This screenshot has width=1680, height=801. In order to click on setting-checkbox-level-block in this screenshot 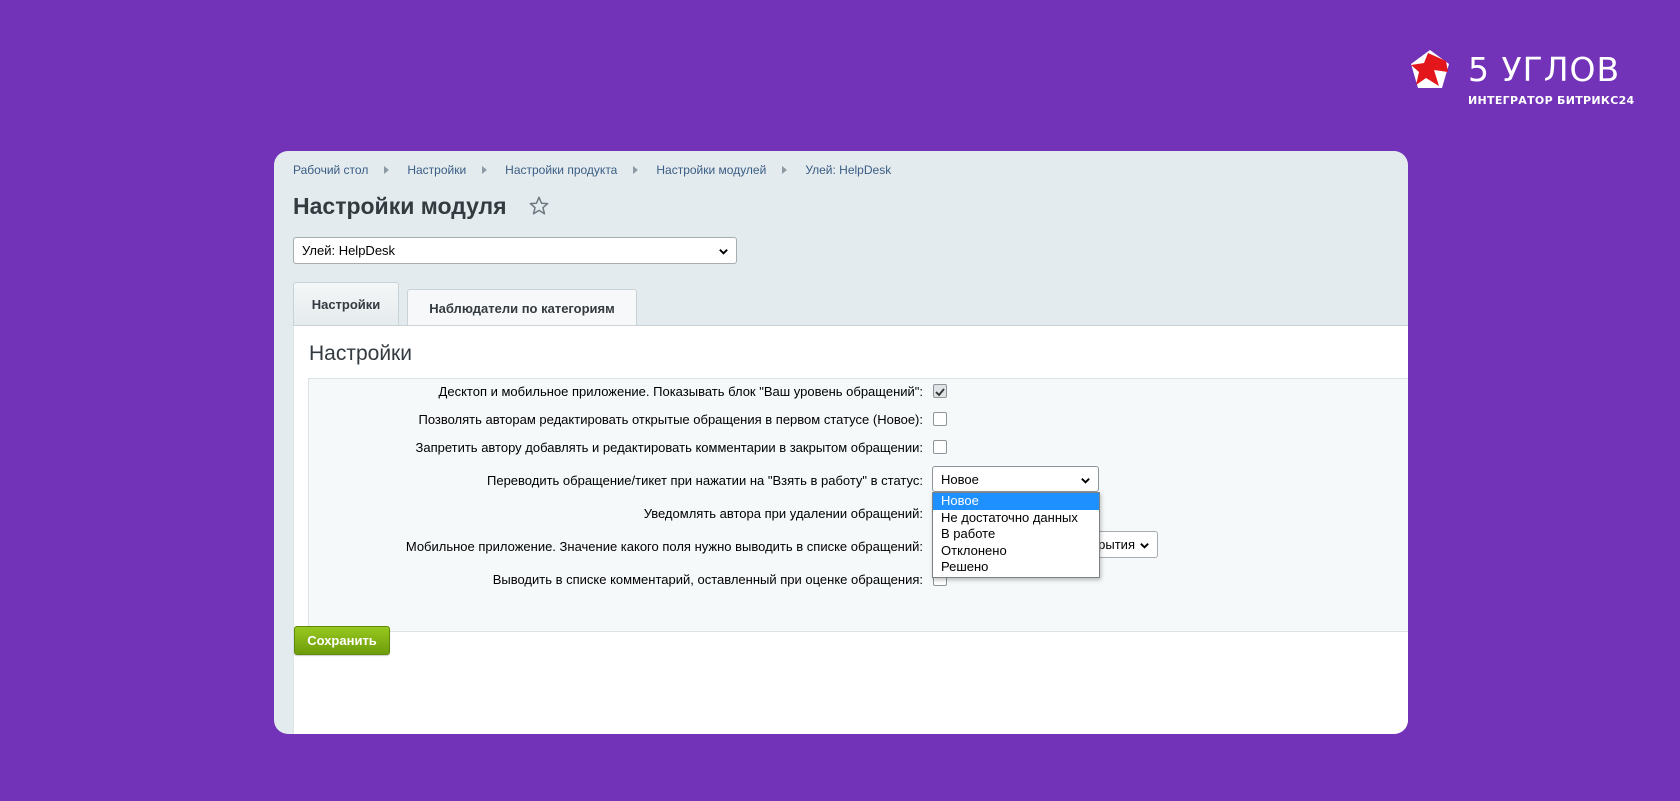, I will do `click(940, 391)`.